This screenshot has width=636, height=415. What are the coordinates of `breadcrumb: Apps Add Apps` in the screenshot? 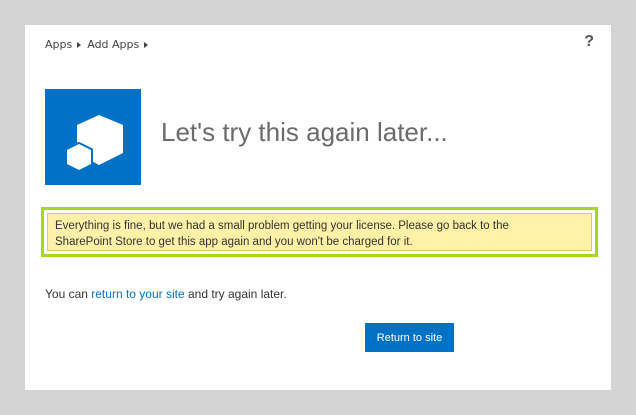 It's located at (99, 44).